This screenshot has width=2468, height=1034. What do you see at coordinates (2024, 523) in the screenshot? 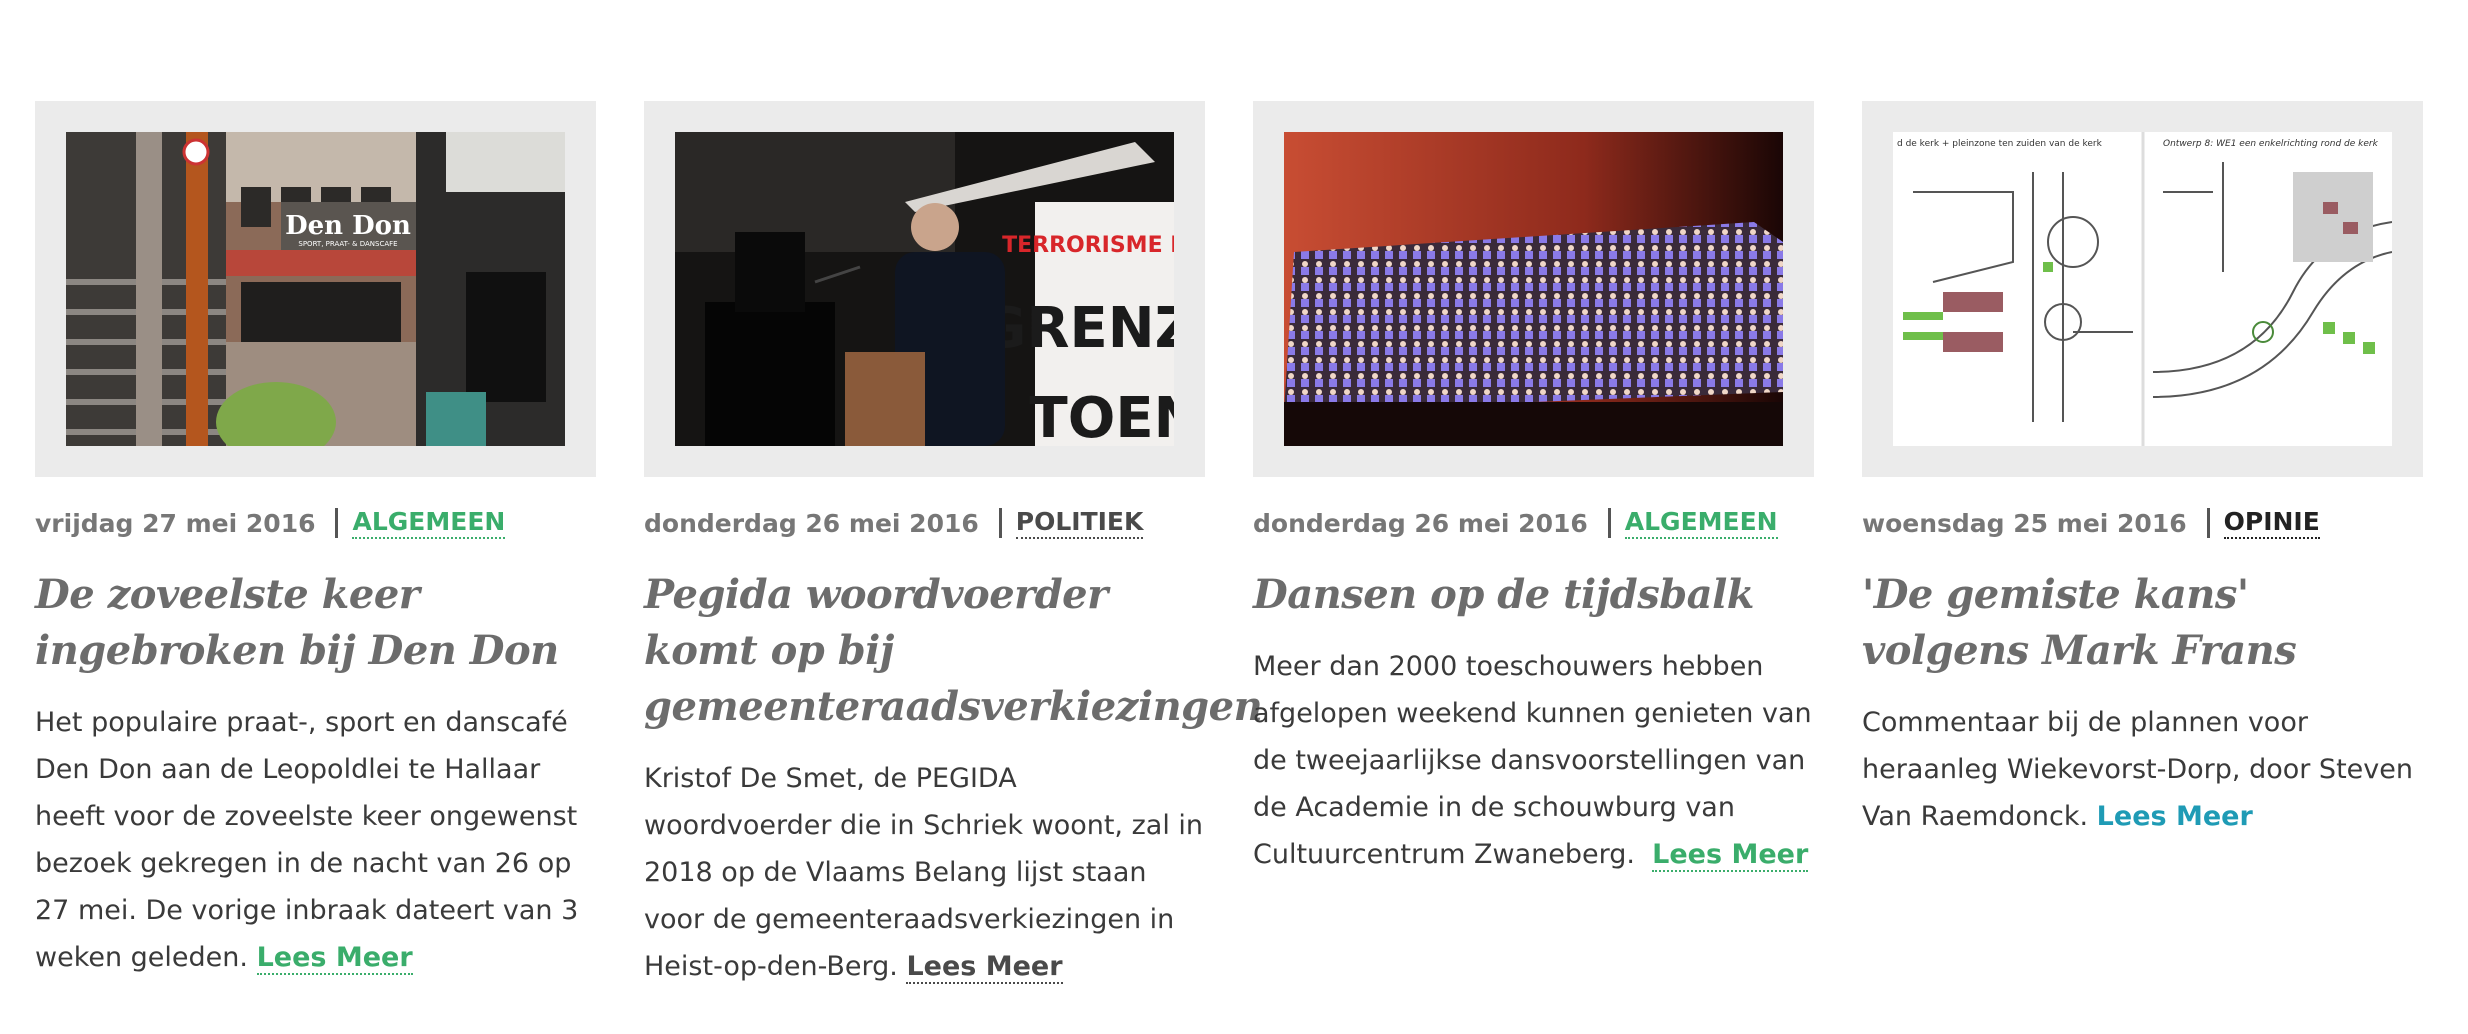
I see `article-date: woensdag 25 mei 2016` at bounding box center [2024, 523].